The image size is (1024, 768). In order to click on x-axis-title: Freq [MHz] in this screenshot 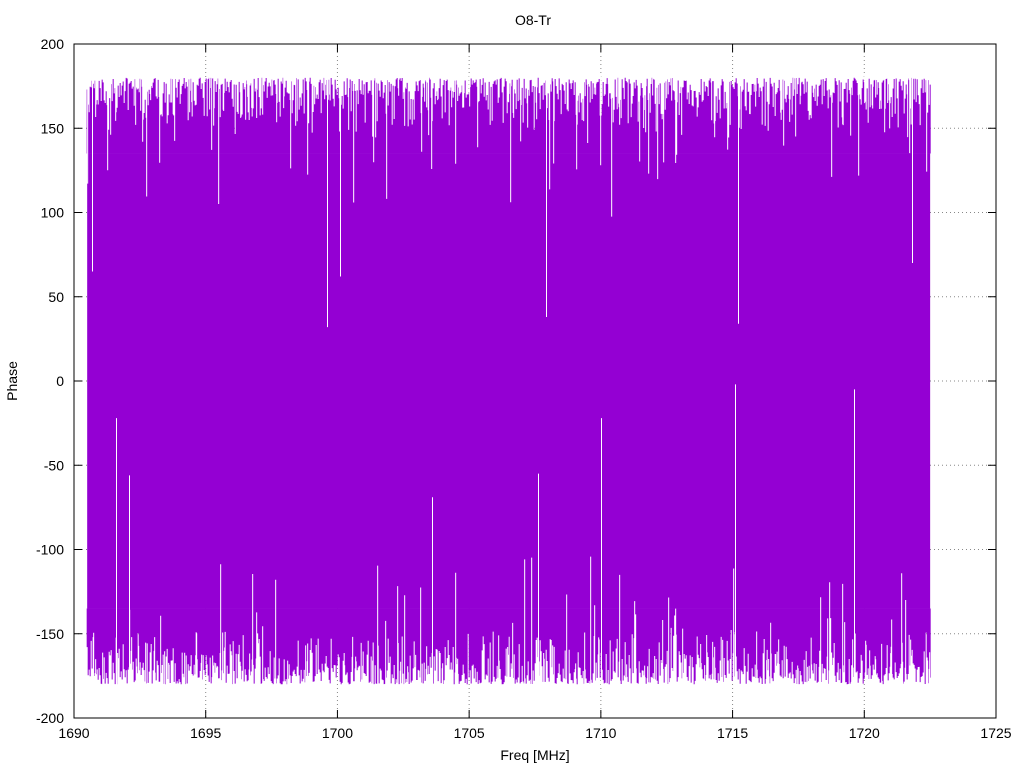, I will do `click(534, 755)`.